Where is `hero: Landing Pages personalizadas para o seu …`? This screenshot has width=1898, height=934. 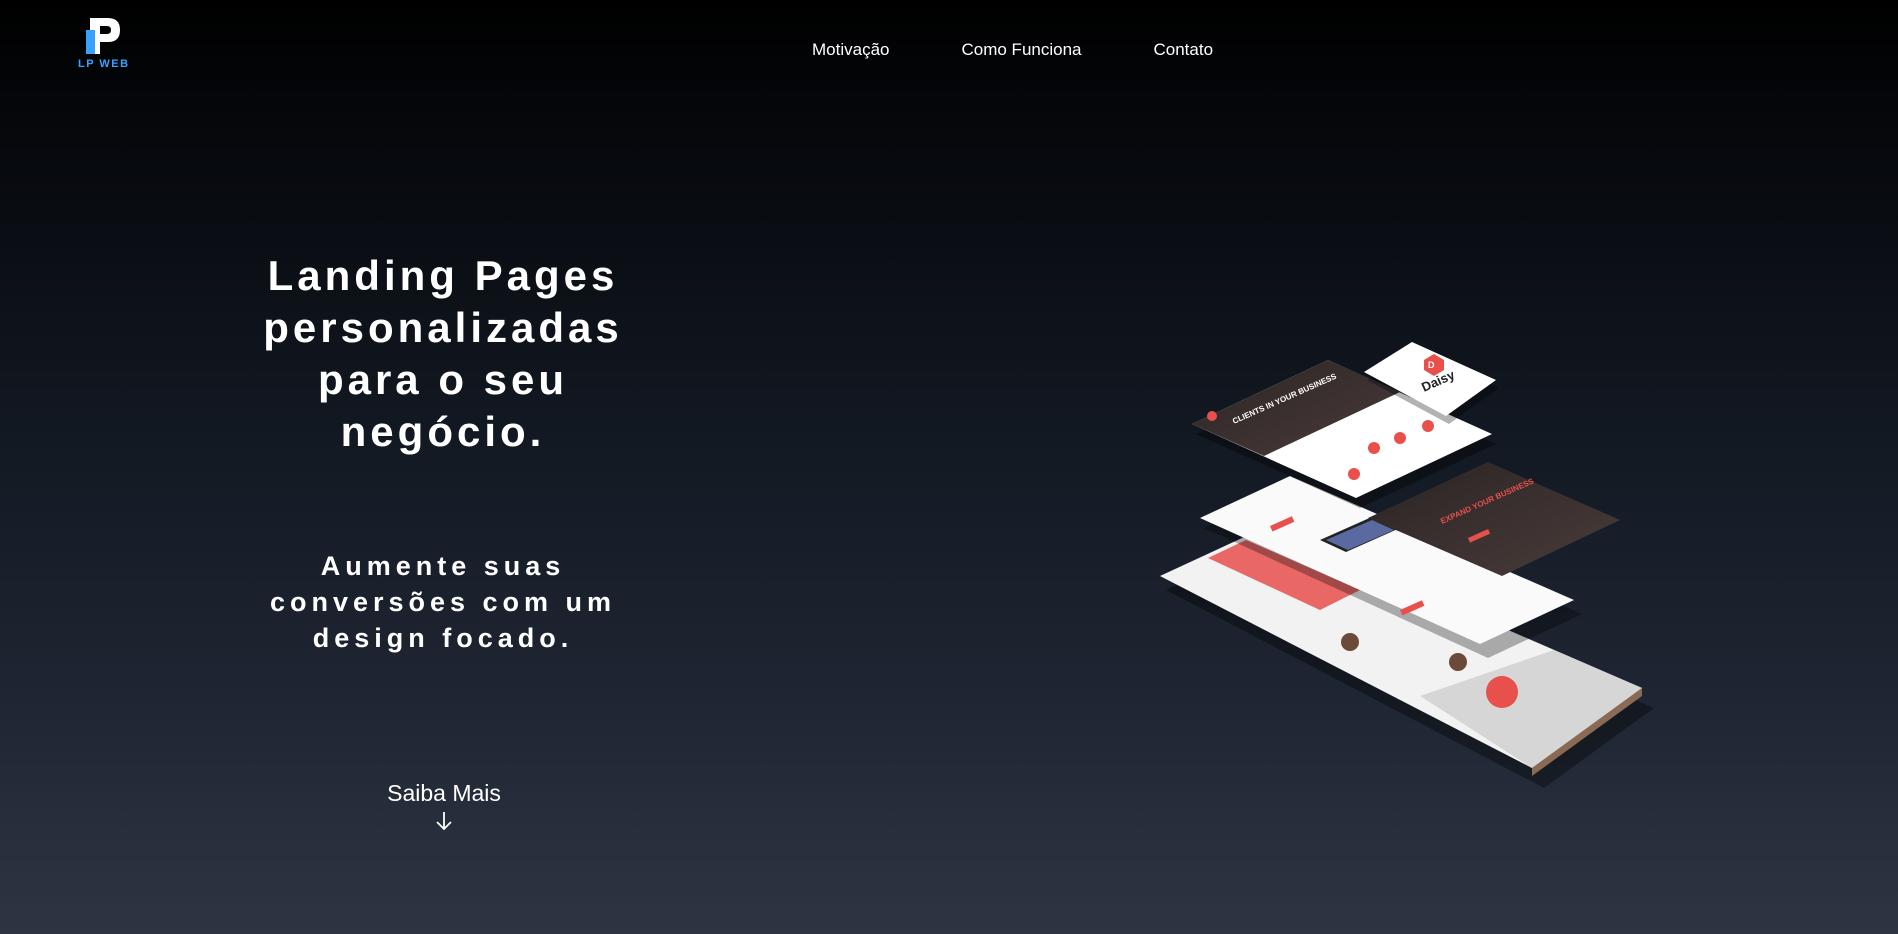
hero: Landing Pages personalizadas para o seu … is located at coordinates (443, 453).